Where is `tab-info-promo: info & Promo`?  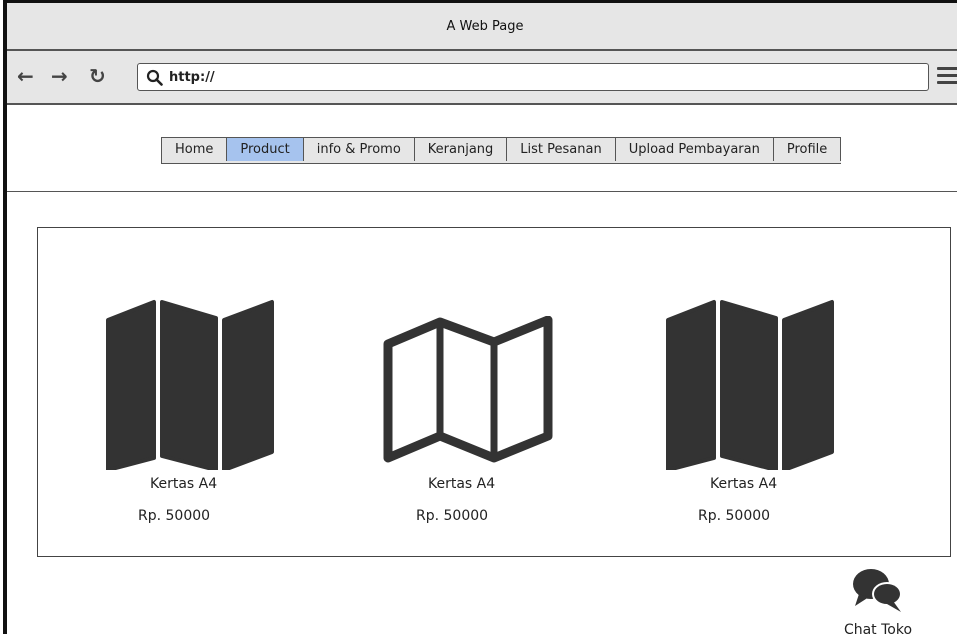
tab-info-promo: info & Promo is located at coordinates (359, 149).